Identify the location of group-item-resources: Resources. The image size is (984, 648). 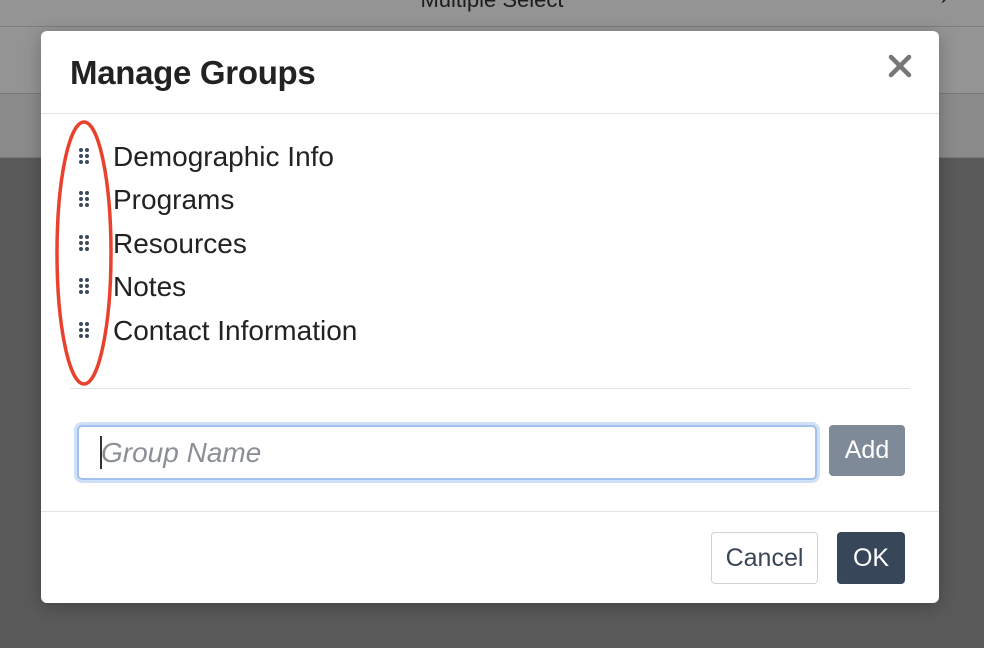
(490, 249).